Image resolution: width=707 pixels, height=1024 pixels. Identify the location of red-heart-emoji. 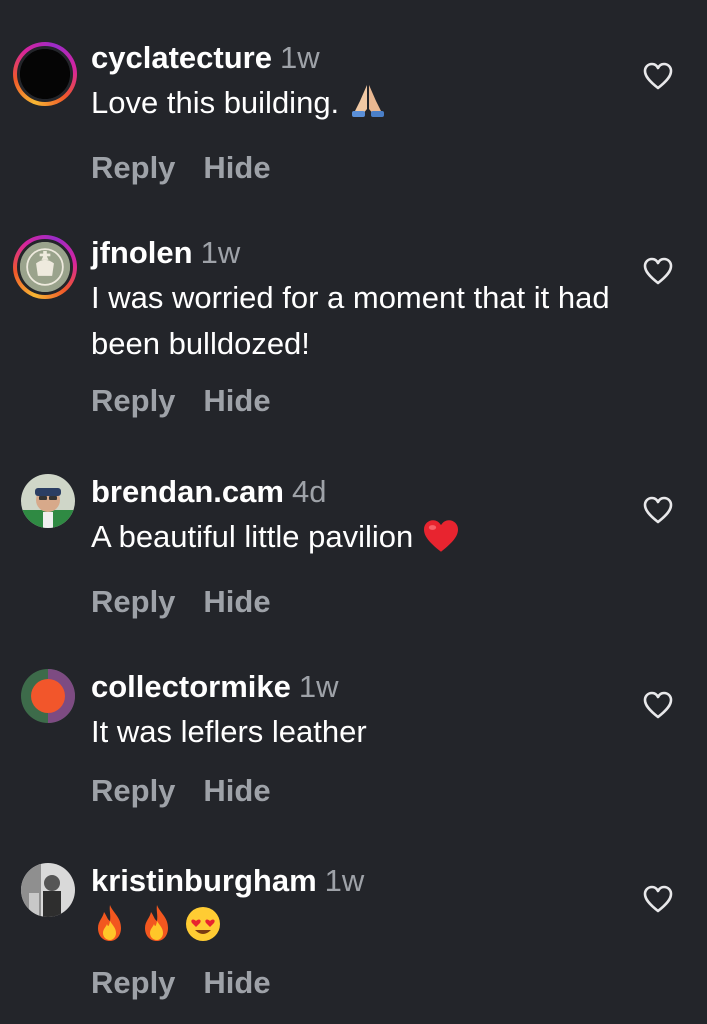
(441, 542).